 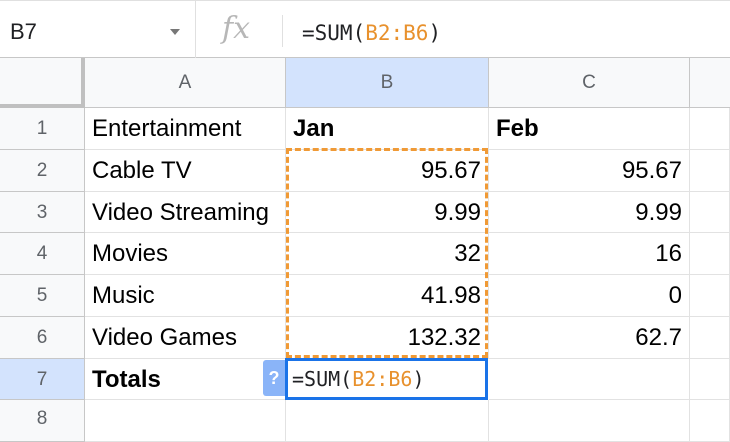 What do you see at coordinates (710, 338) in the screenshot?
I see `cell-d6` at bounding box center [710, 338].